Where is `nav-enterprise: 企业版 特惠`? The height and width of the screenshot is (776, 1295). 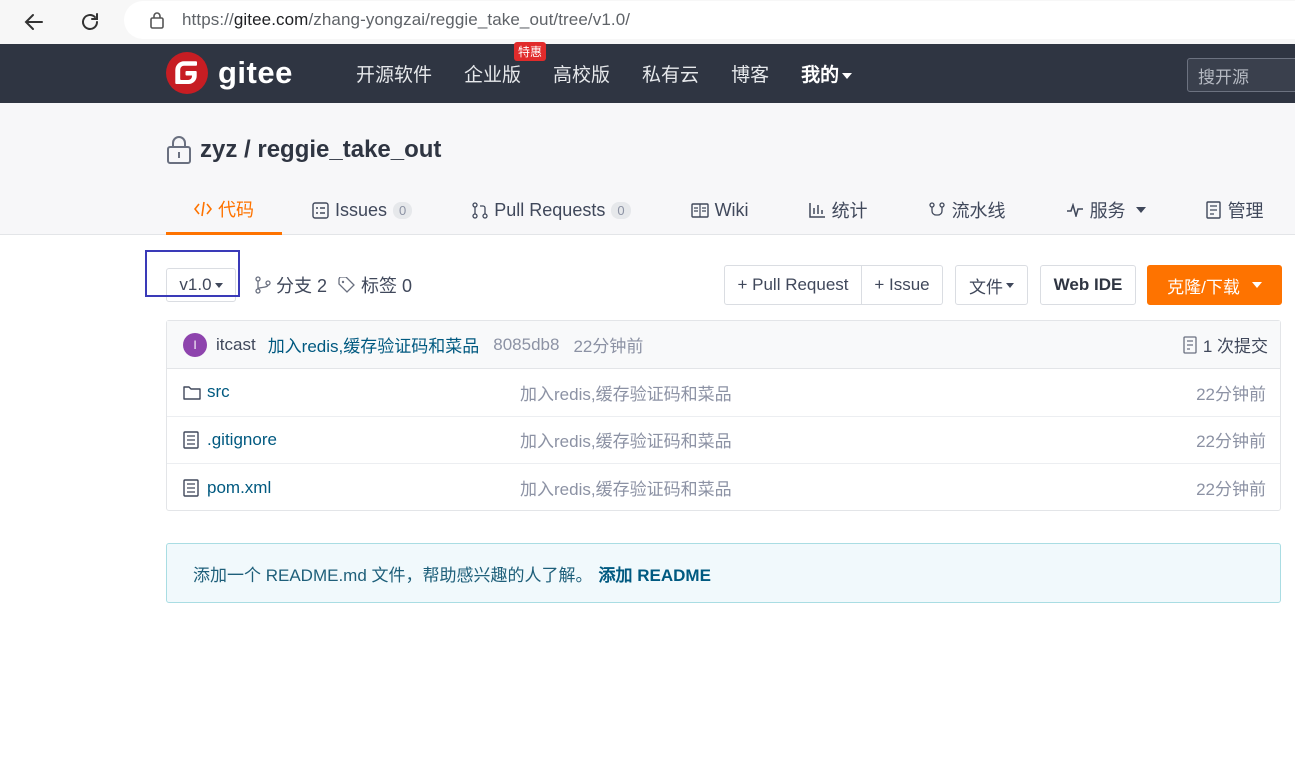
nav-enterprise: 企业版 特惠 is located at coordinates (505, 64).